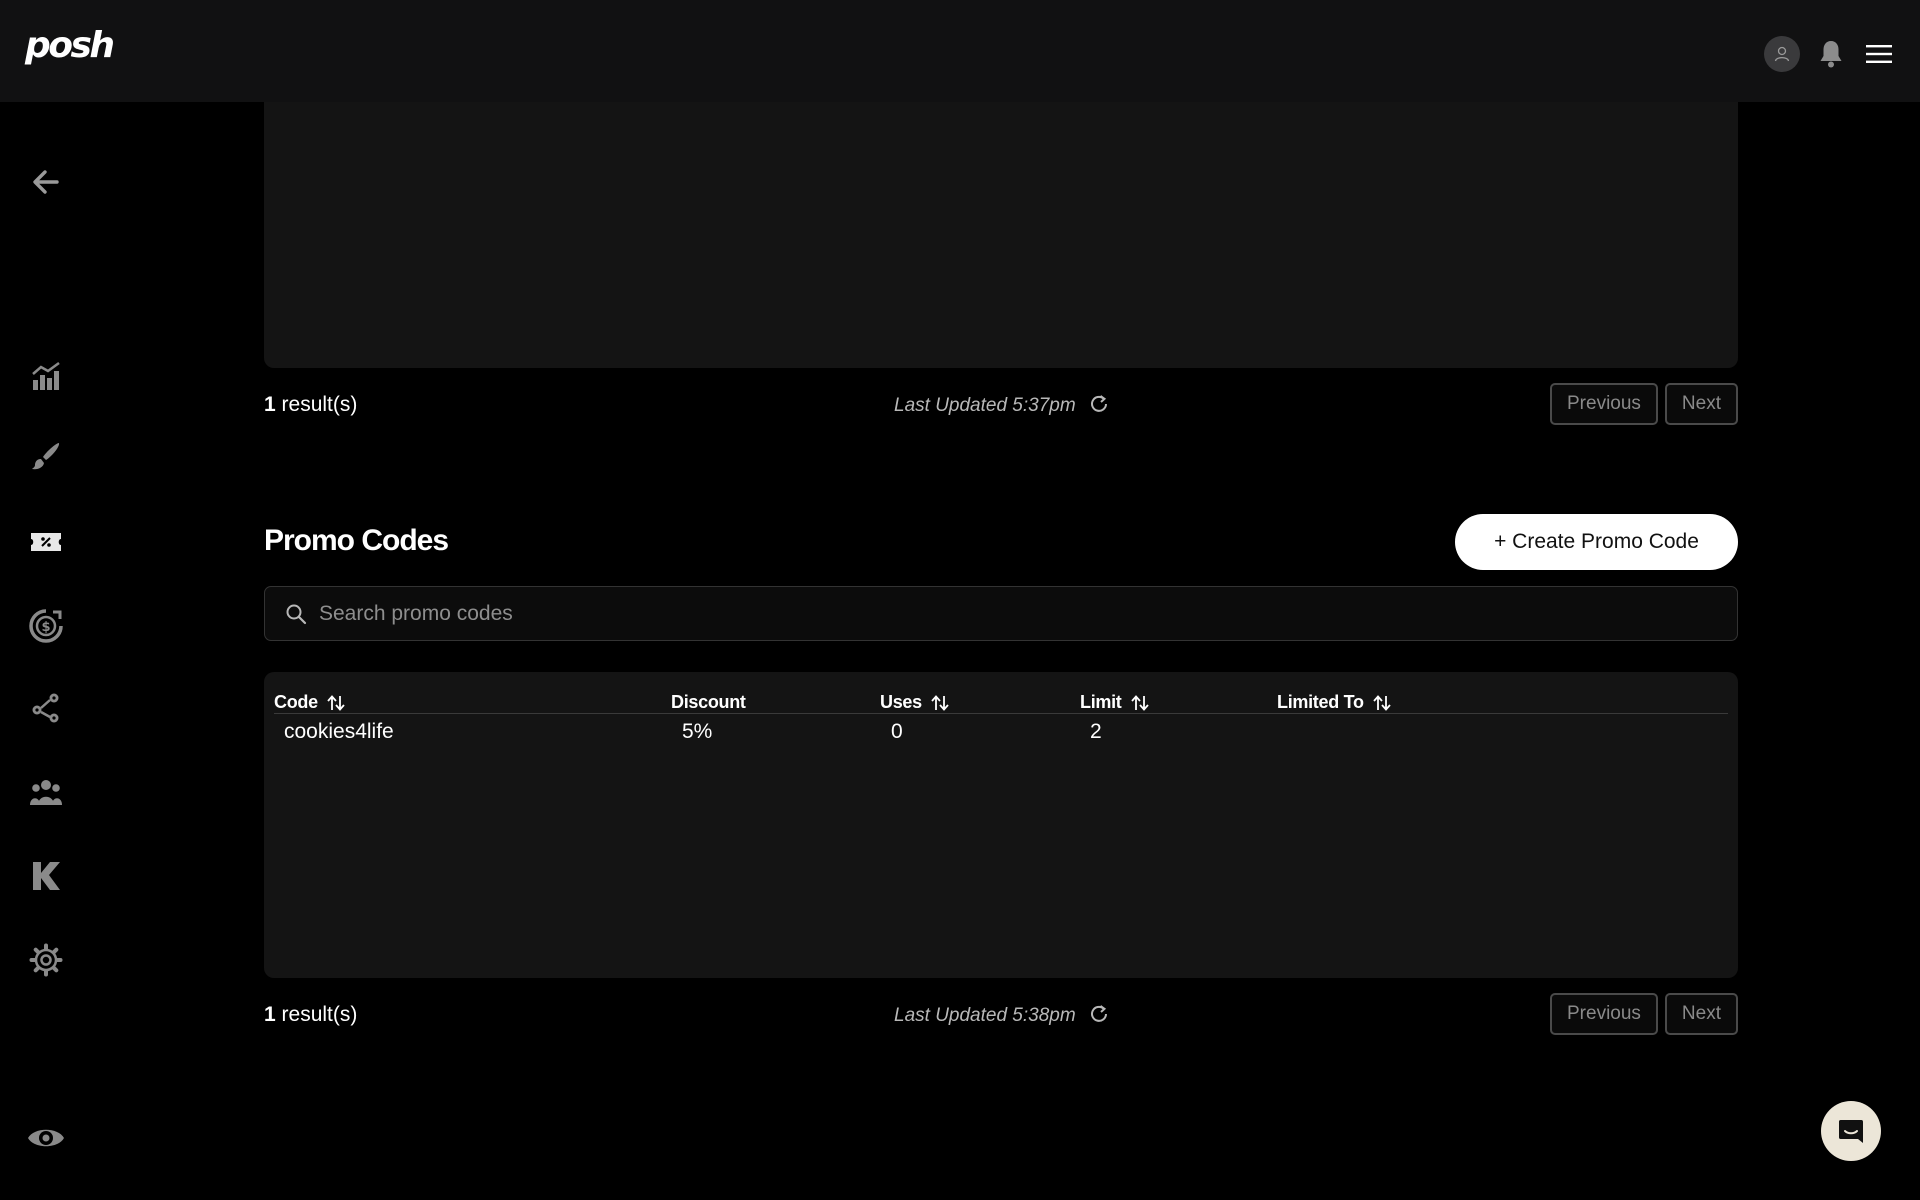  I want to click on column-label: Discount, so click(708, 702).